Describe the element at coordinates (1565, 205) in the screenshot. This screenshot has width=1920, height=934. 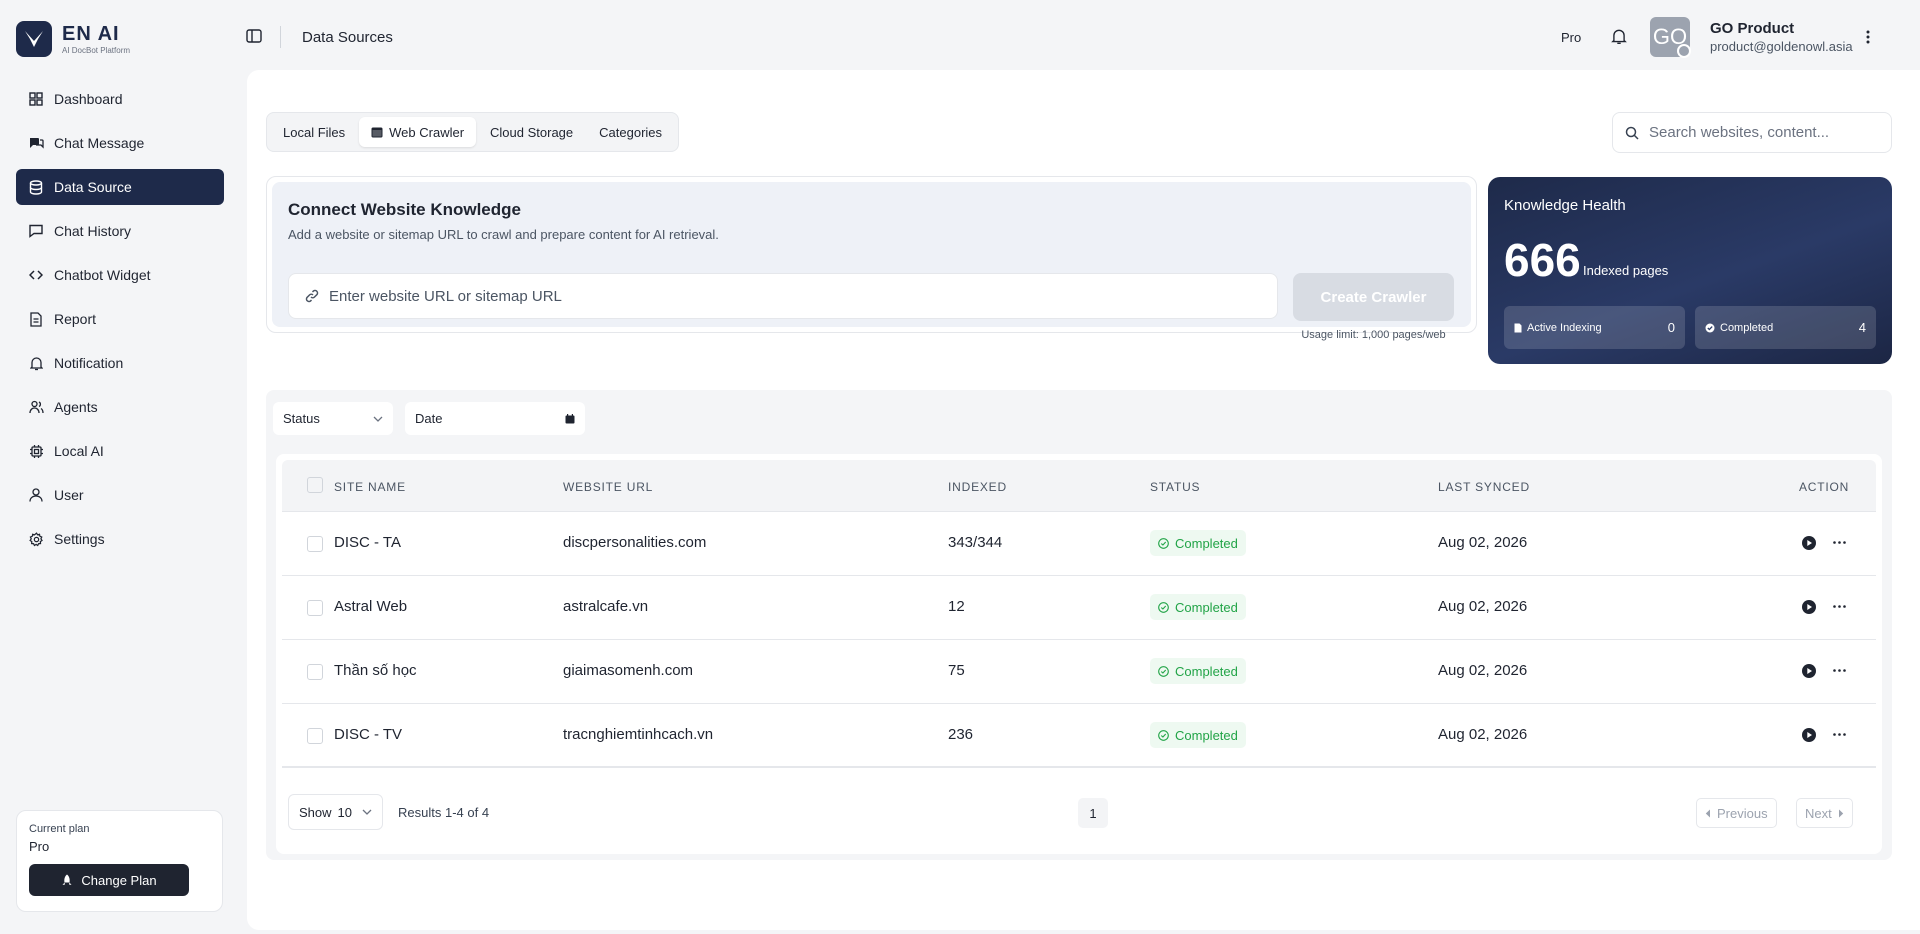
I see `health-title: Knowledge Health` at that location.